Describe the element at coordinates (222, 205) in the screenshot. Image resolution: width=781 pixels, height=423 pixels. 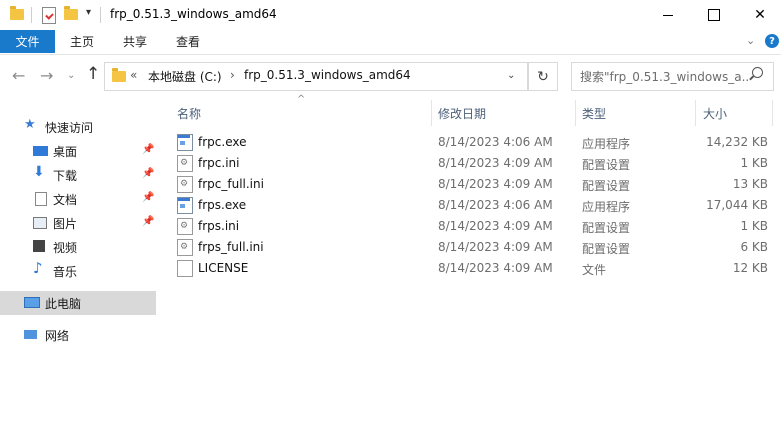
I see `file-name: frps.exe` at that location.